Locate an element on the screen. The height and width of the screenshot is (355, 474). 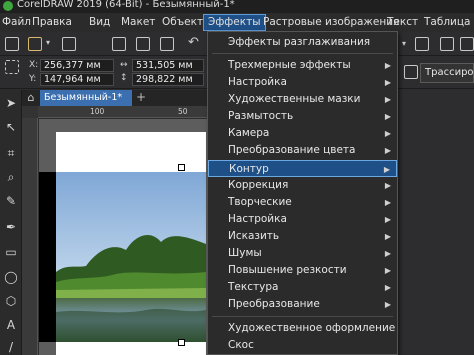
resize-handle-bottom-right is located at coordinates (181, 342).